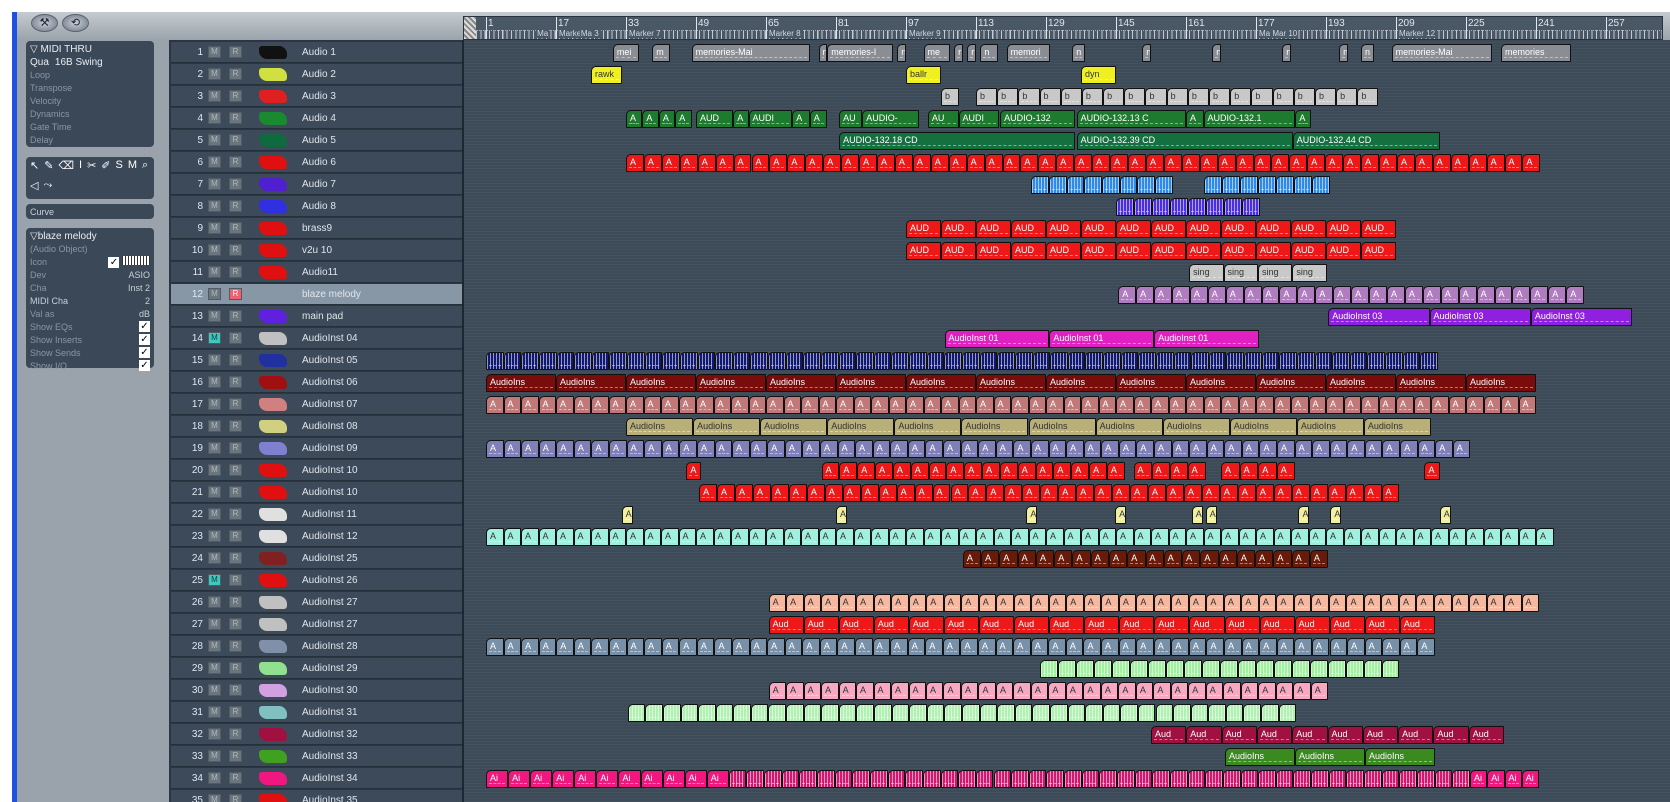 The image size is (1670, 802). Describe the element at coordinates (316, 272) in the screenshot. I see `track-row: 11 M R Audio11` at that location.